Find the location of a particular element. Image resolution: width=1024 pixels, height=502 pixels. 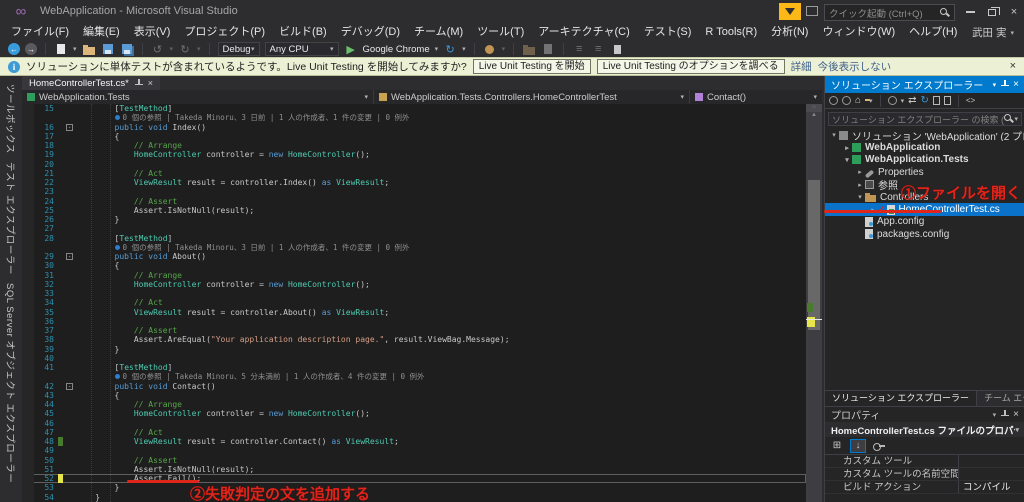

save-icon is located at coordinates (108, 49).